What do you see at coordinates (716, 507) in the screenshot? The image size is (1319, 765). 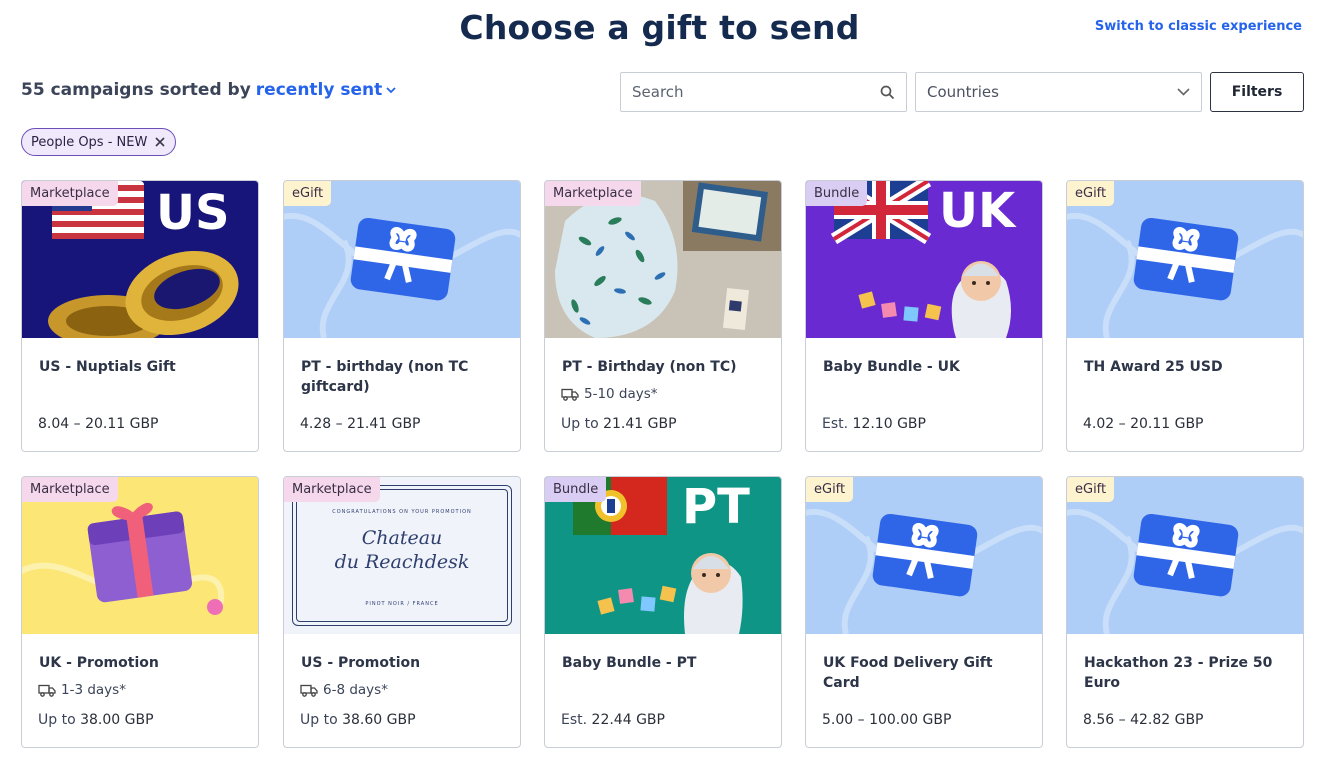 I see `card-image-text: PT` at bounding box center [716, 507].